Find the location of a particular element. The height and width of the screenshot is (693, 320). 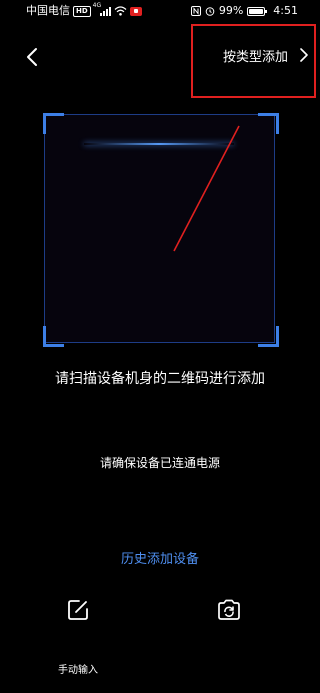

status-right: 99% 4:51 is located at coordinates (244, 11).